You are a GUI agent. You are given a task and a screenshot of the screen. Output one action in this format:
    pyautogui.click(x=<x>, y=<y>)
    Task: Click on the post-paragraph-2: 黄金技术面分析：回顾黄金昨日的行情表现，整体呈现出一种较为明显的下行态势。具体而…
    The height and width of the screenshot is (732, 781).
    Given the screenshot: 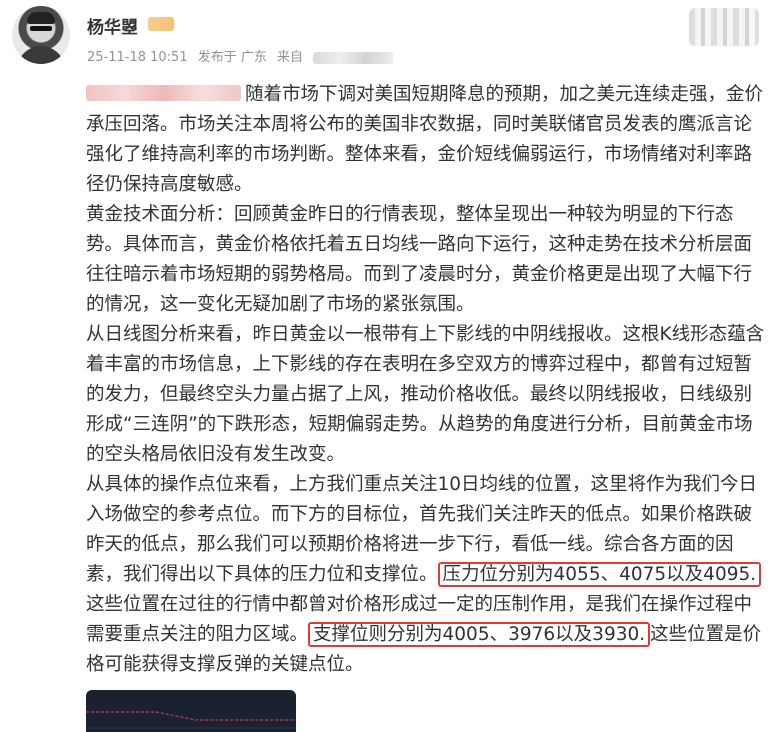 What is the action you would take?
    pyautogui.click(x=419, y=259)
    